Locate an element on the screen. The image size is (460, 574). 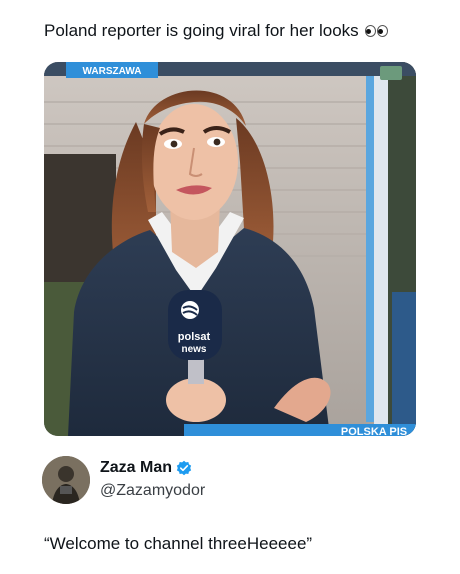
author-block: Zaza Man @Zazamyodor is located at coordinates (123, 480).